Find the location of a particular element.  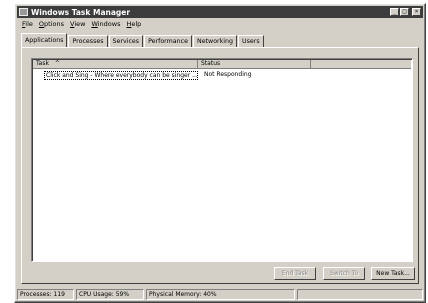

end-task-button: End Task is located at coordinates (295, 273).